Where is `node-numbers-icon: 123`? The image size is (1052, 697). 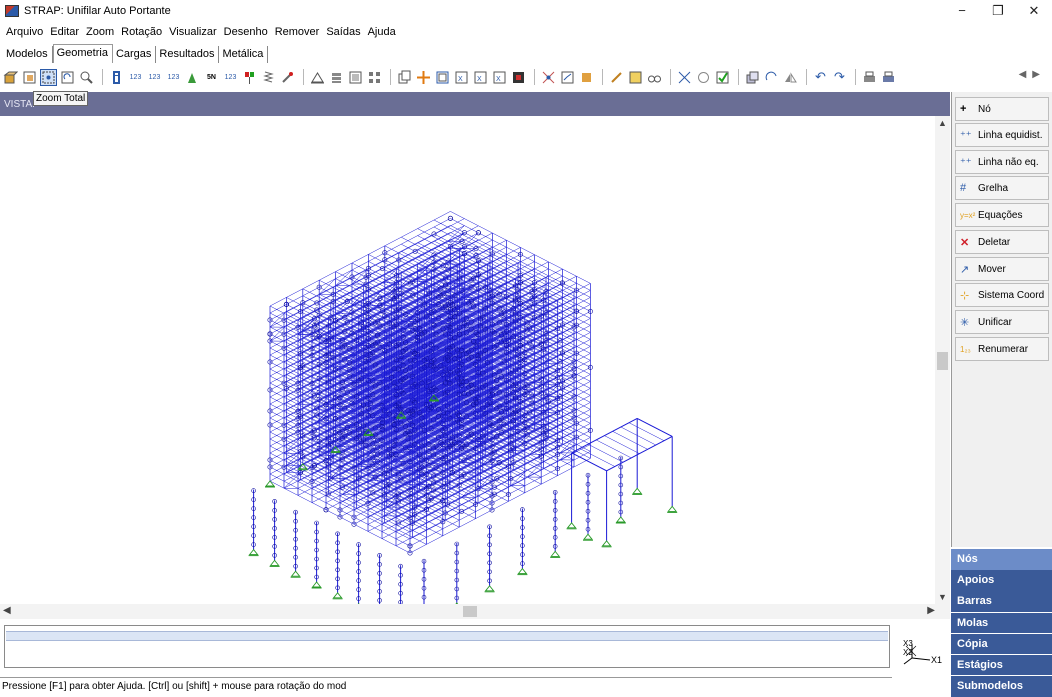
node-numbers-icon: 123 is located at coordinates (135, 77).